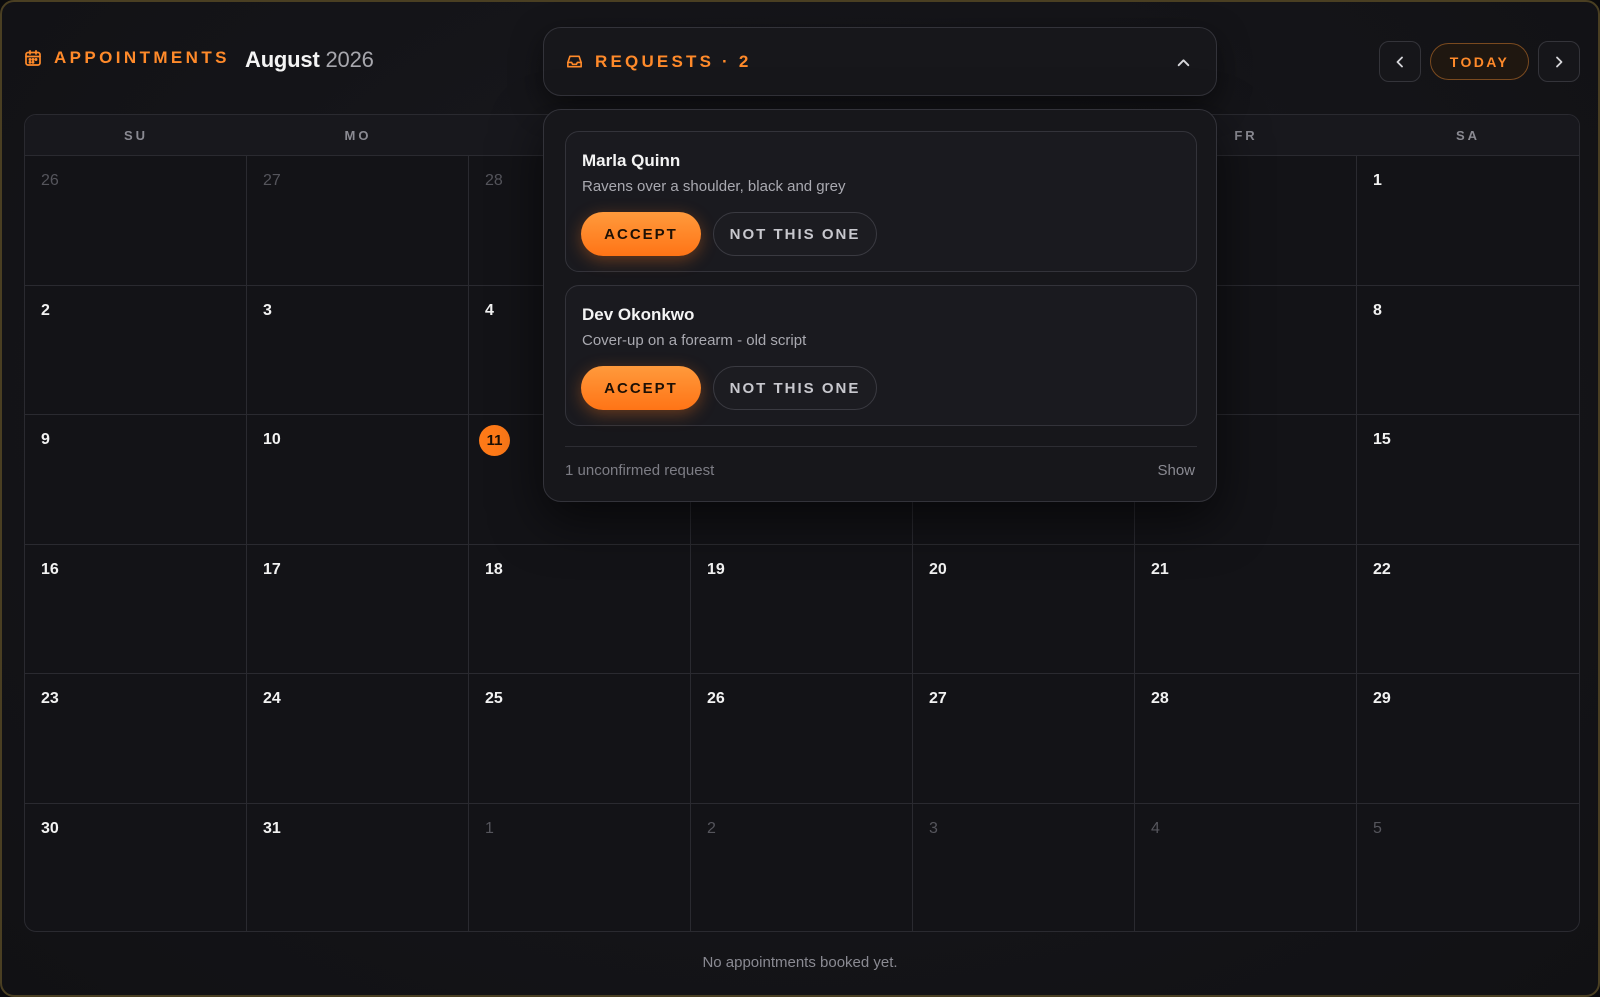 The image size is (1600, 997). I want to click on client-name: Marla Quinn, so click(631, 160).